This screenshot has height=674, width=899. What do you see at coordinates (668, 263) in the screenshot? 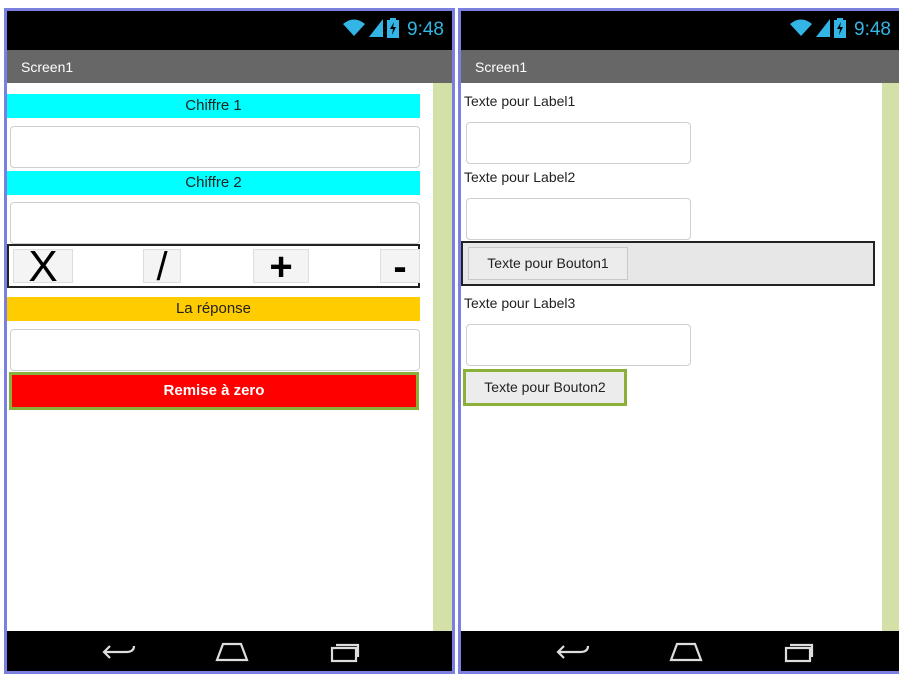
I see `button-row: Texte pour Bouton1` at bounding box center [668, 263].